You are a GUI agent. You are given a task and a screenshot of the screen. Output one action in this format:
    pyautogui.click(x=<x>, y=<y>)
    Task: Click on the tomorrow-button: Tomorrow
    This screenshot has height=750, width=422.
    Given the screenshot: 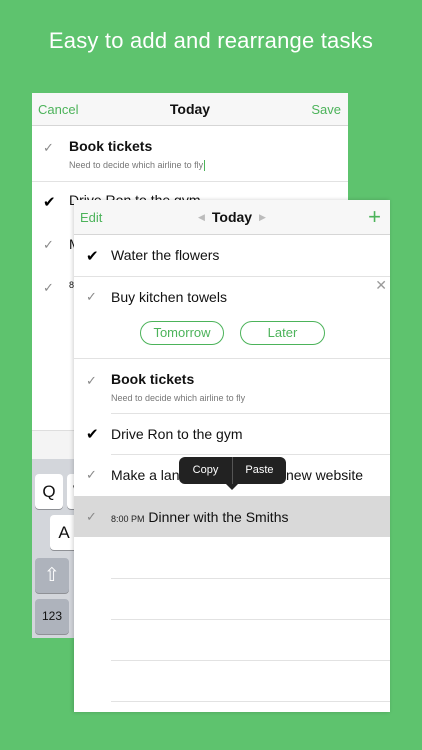 What is the action you would take?
    pyautogui.click(x=182, y=333)
    